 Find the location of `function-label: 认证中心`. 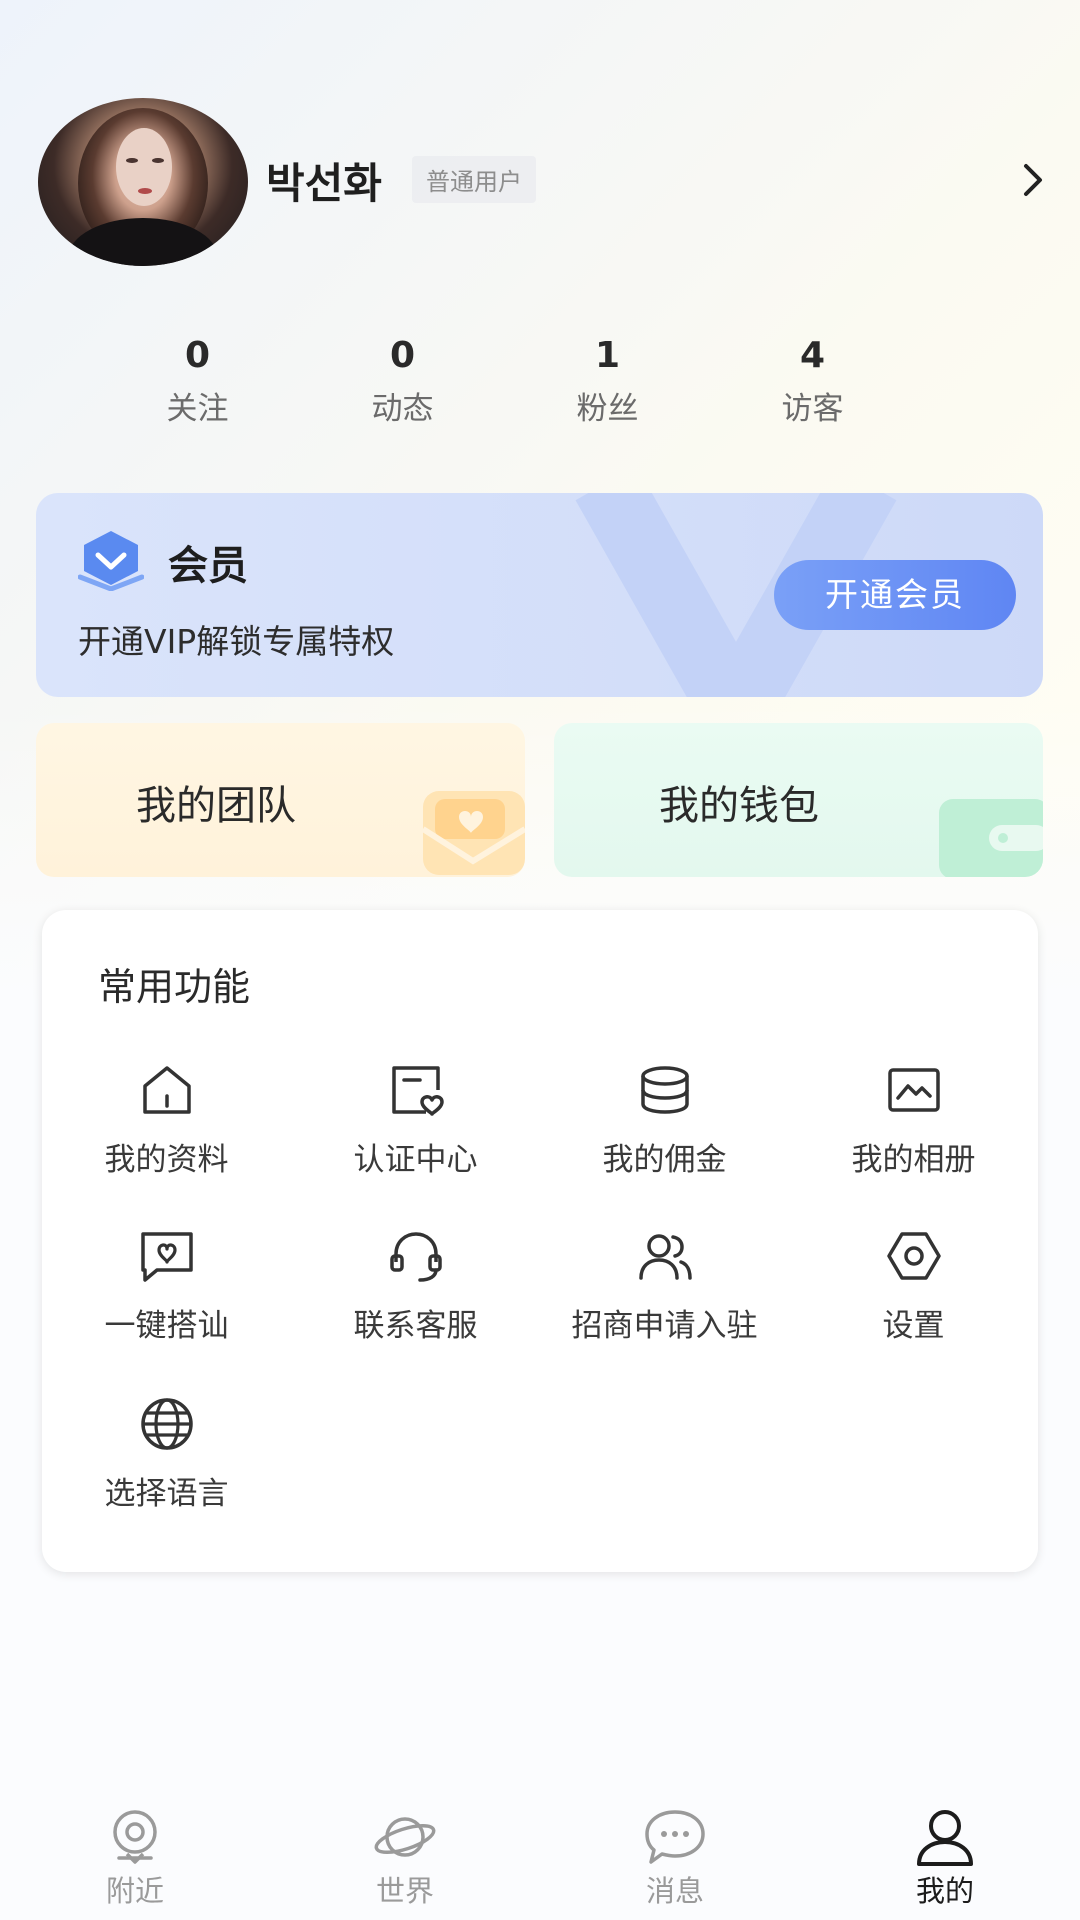

function-label: 认证中心 is located at coordinates (415, 1160).